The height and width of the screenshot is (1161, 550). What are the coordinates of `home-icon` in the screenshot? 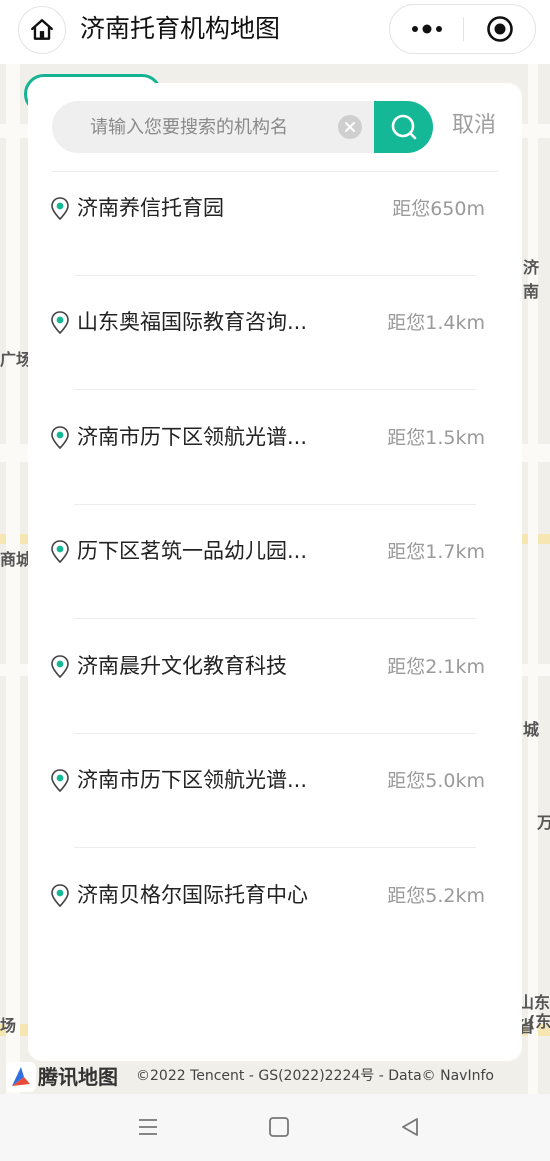 It's located at (42, 29).